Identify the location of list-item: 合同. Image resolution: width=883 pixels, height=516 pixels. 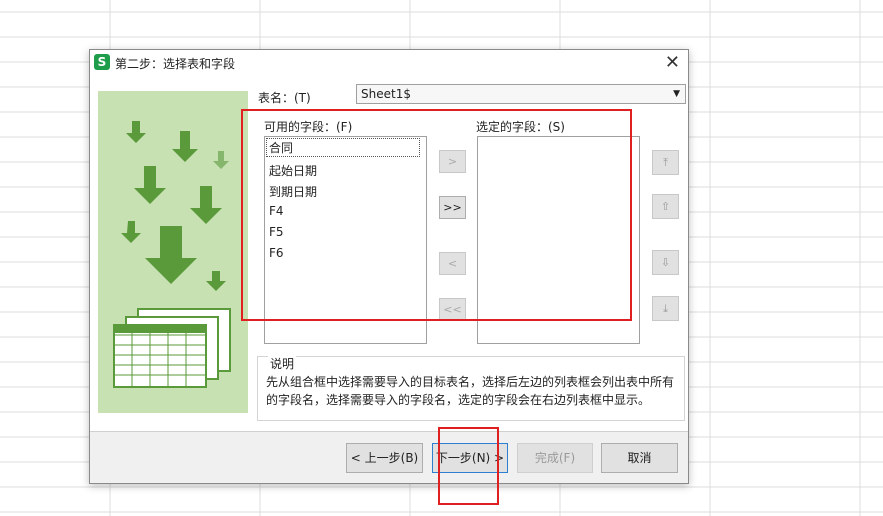
(343, 147).